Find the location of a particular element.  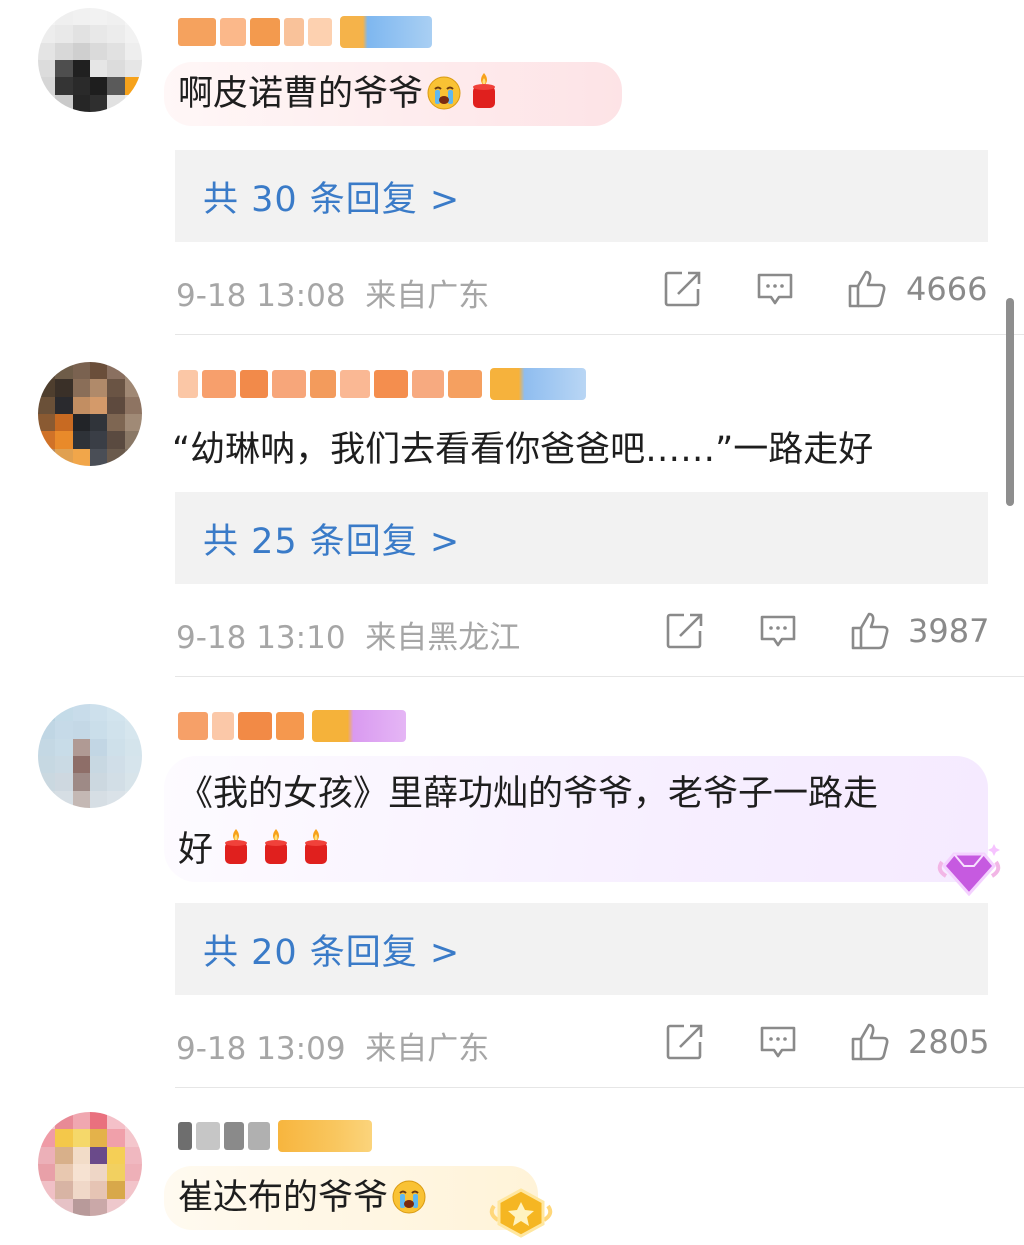

comment-text: 崔达布的爷爷 is located at coordinates (283, 1198).